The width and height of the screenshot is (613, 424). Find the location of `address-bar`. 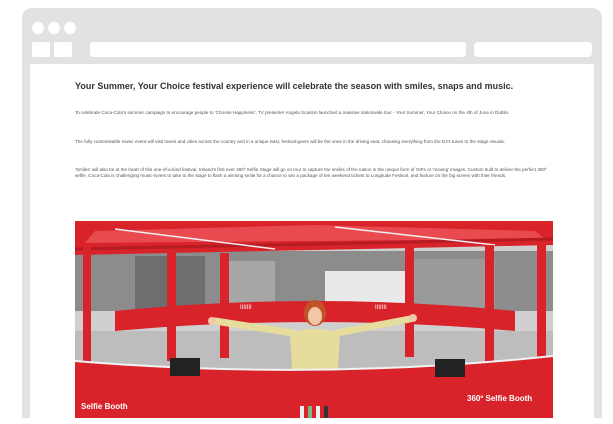

address-bar is located at coordinates (278, 49).